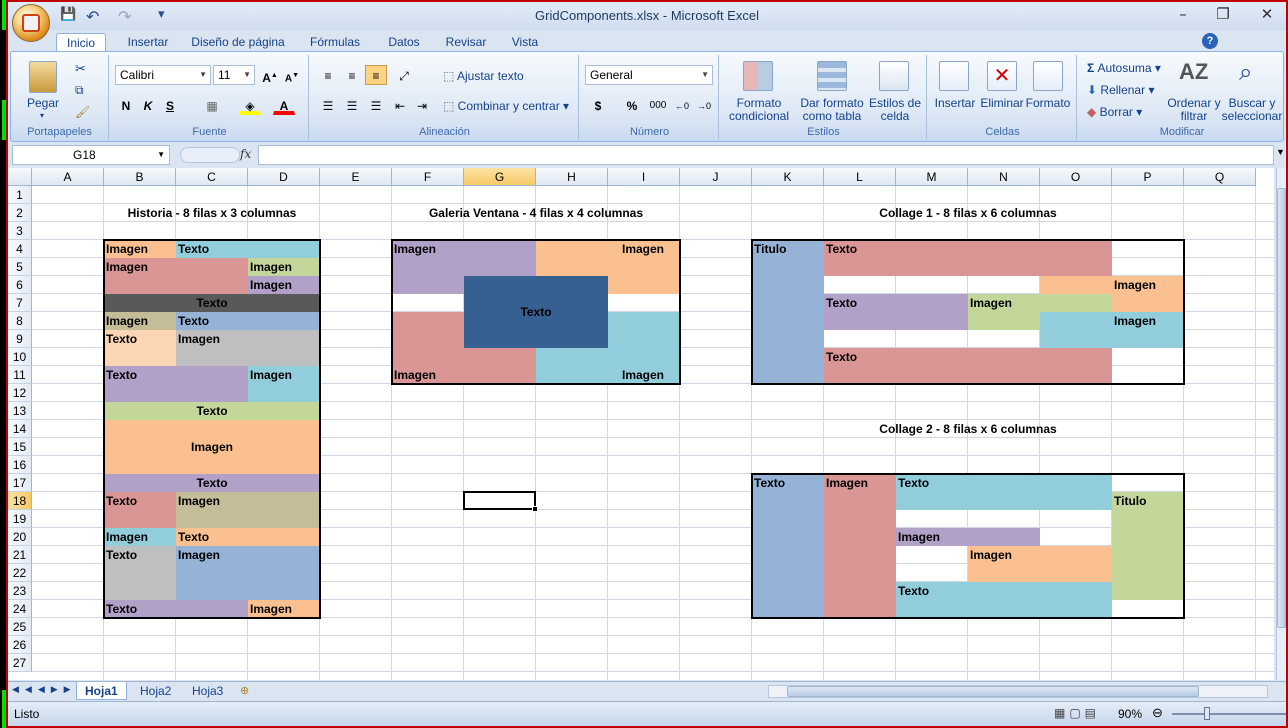 This screenshot has width=1288, height=728. Describe the element at coordinates (993, 691) in the screenshot. I see `horizontal-scroll-thumb` at that location.